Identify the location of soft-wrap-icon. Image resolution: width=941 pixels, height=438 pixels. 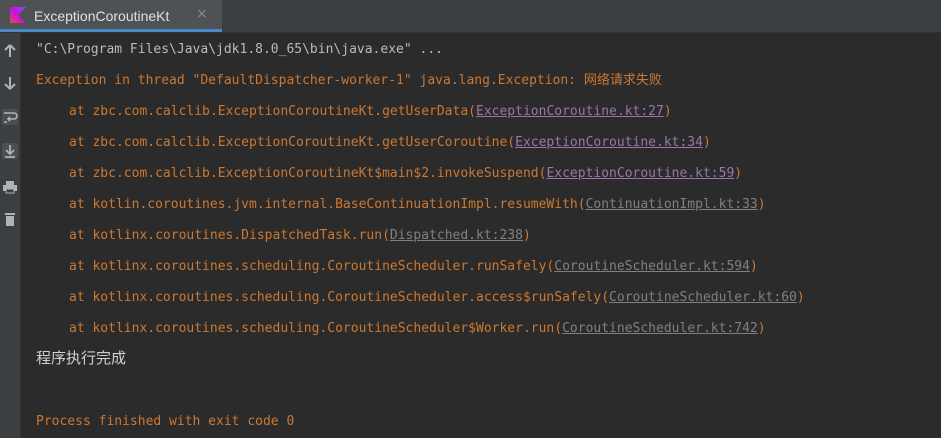
(10, 117).